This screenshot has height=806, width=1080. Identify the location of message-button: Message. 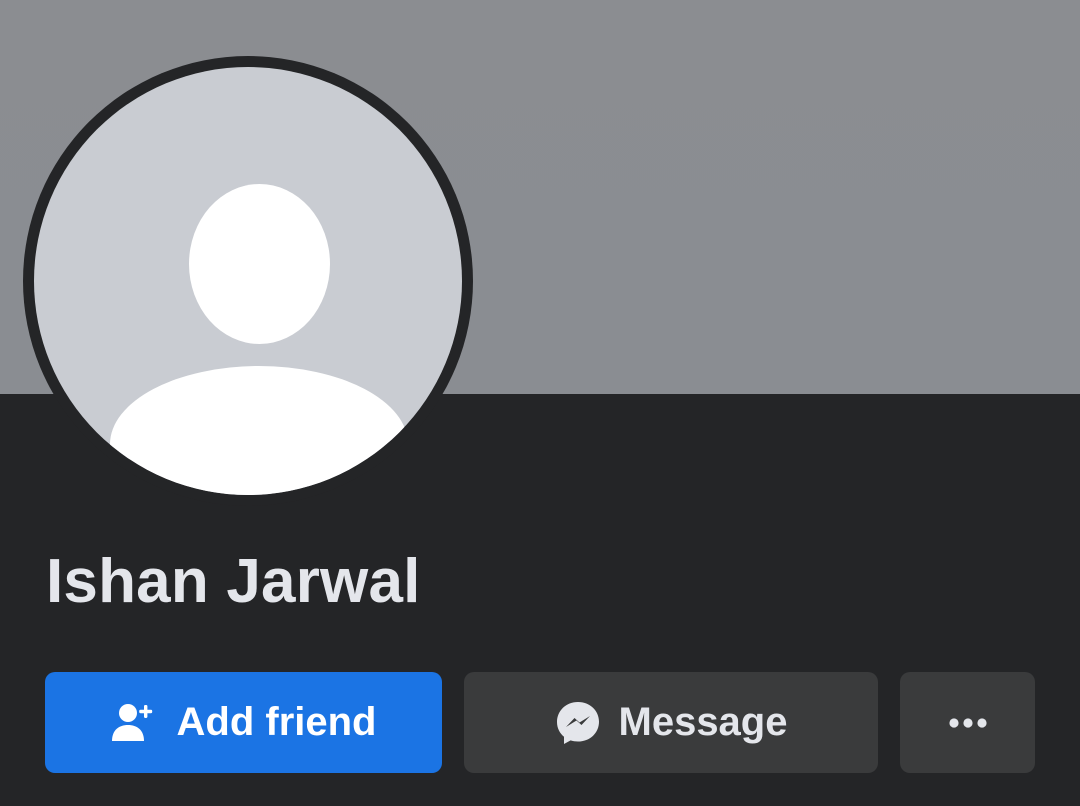
(671, 722).